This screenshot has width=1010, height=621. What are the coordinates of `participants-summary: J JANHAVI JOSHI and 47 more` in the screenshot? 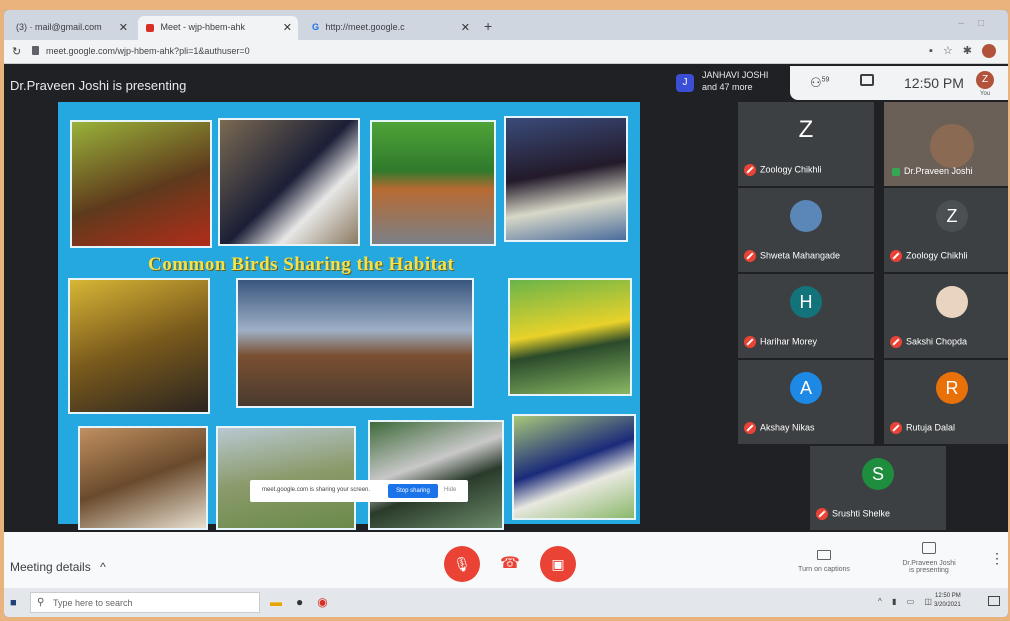 It's located at (731, 83).